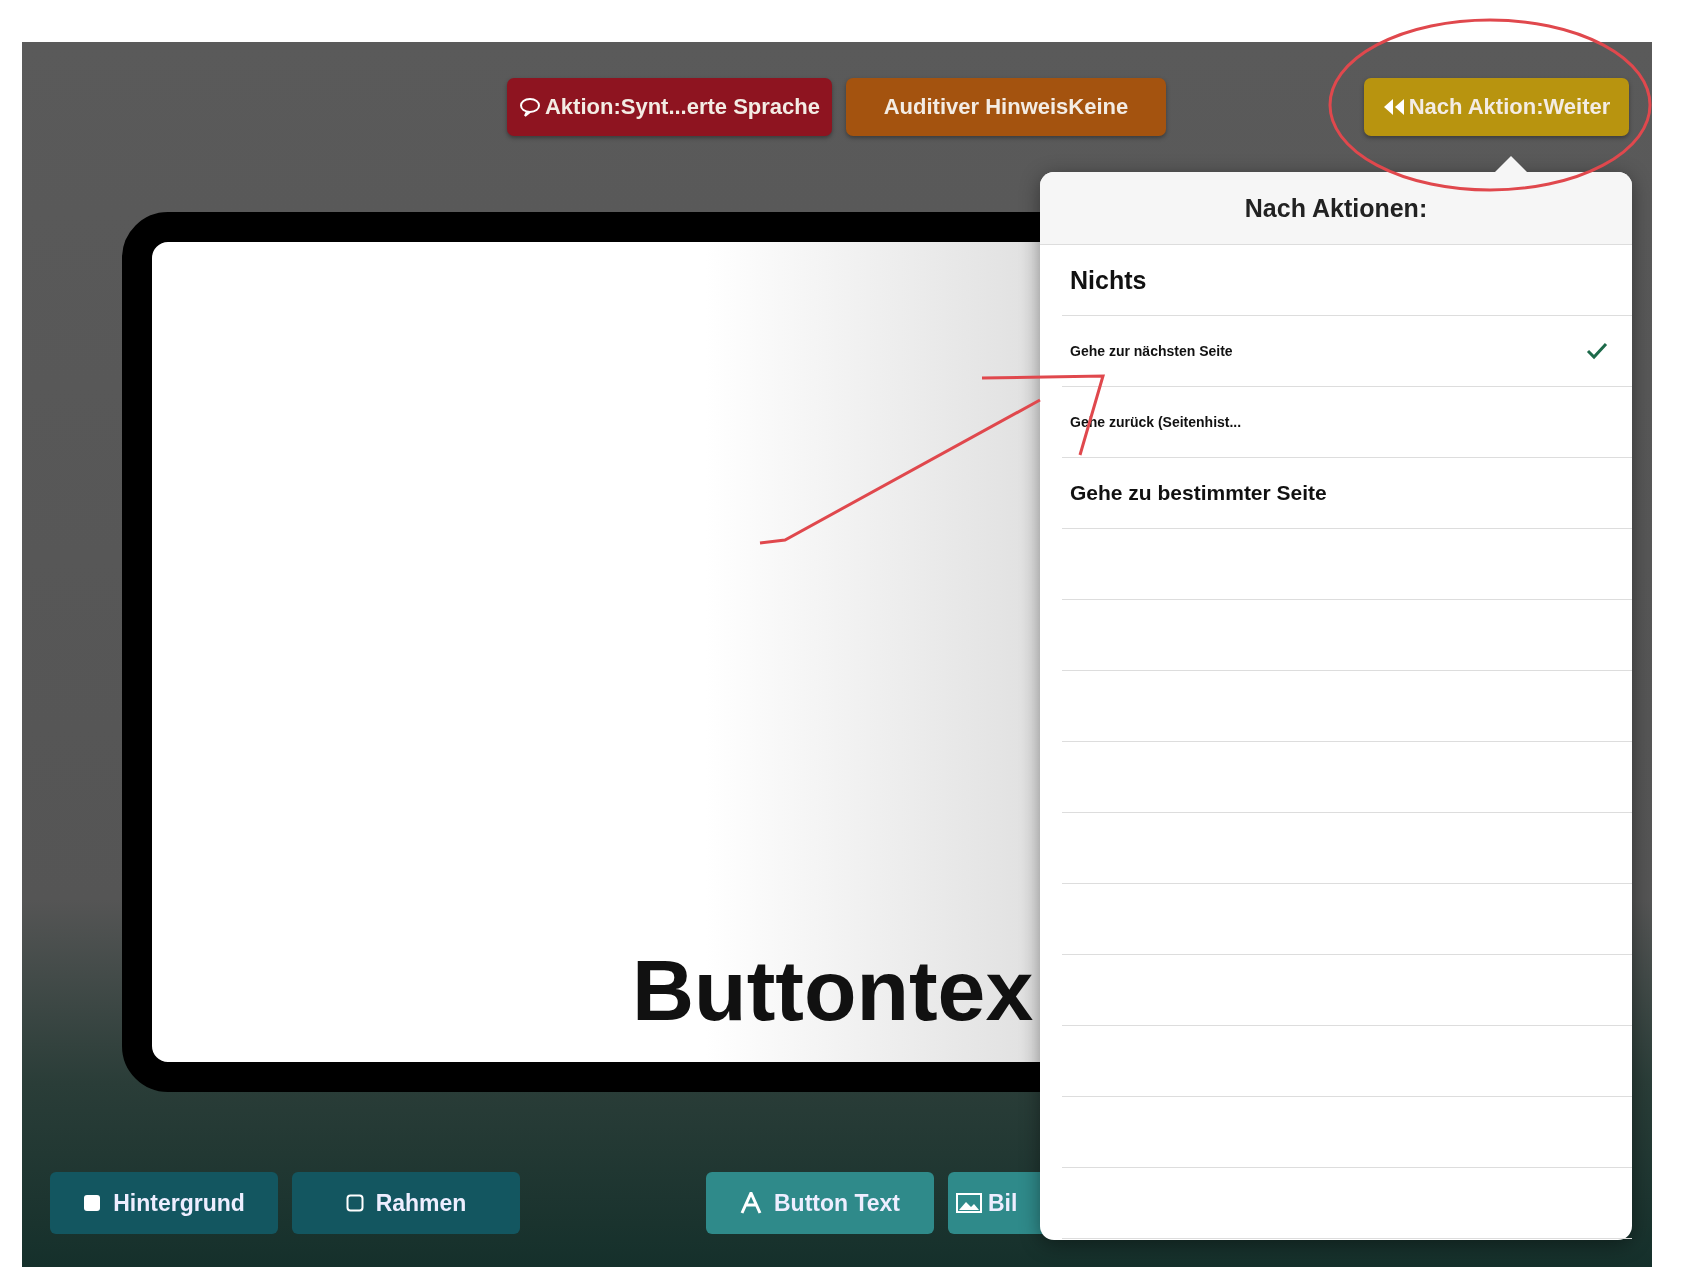 Image resolution: width=1703 pixels, height=1272 pixels. I want to click on toolbar-button: Aktion:Synt...erte Sprache, so click(669, 107).